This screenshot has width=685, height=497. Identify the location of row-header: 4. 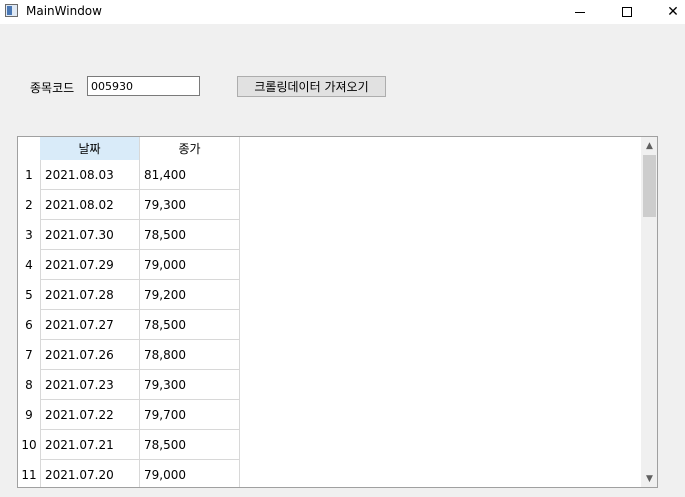
(29, 265).